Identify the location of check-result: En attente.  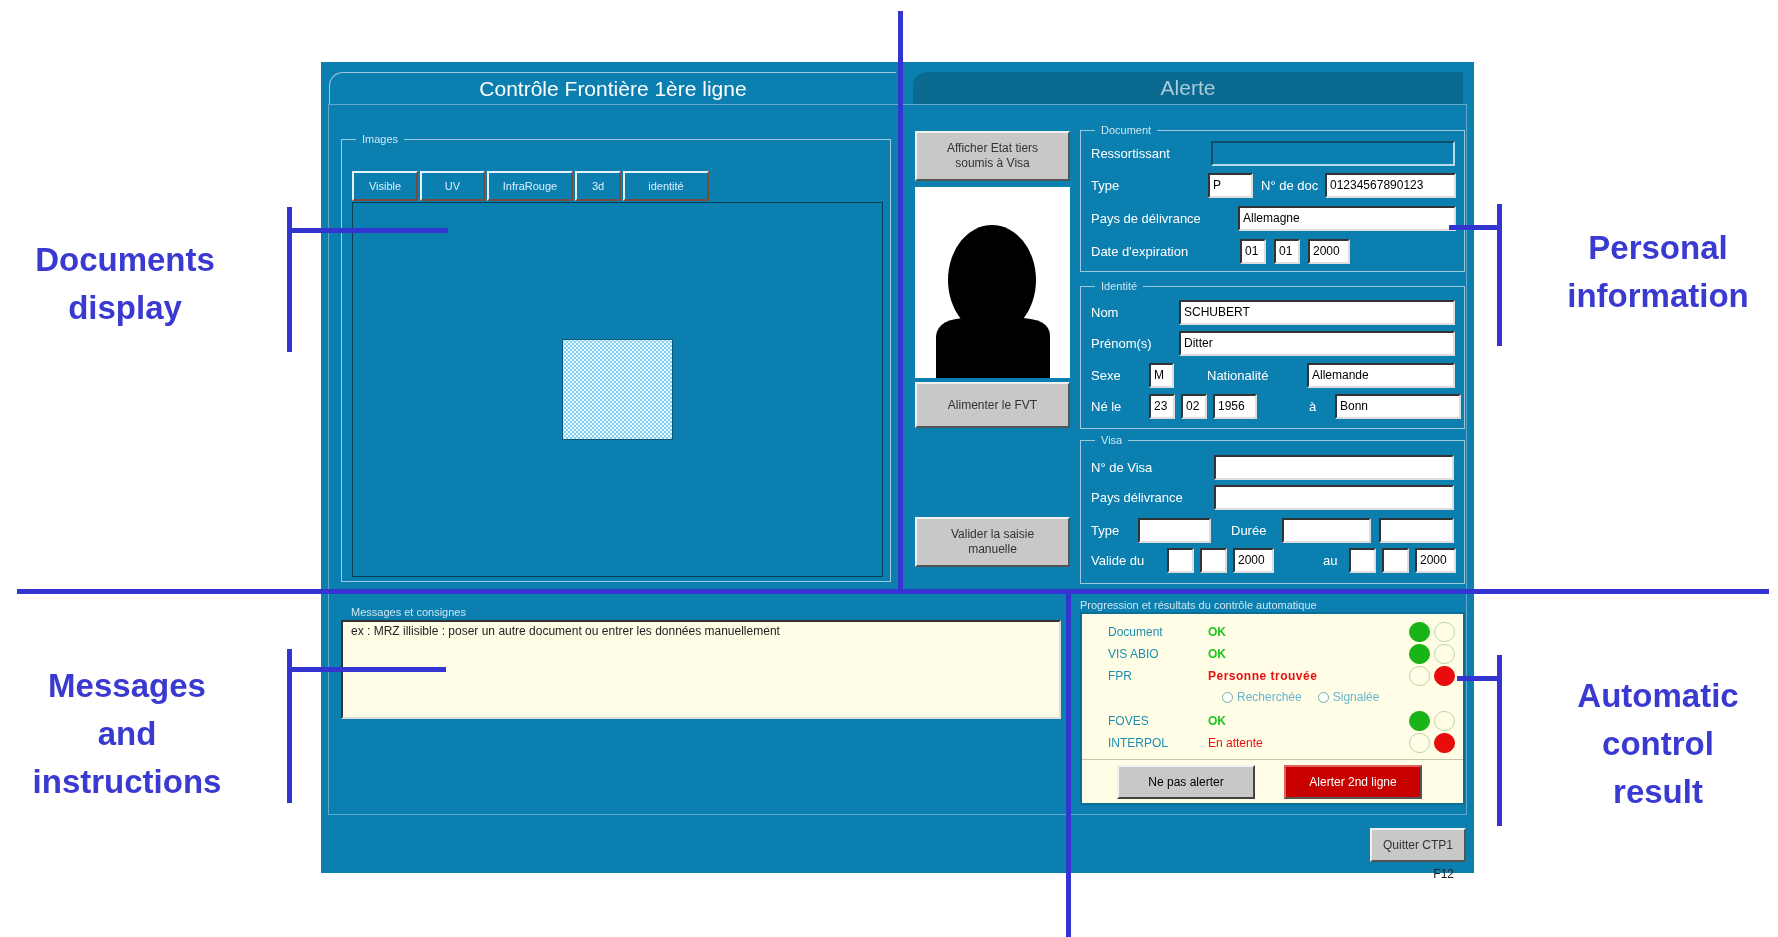
(1236, 743).